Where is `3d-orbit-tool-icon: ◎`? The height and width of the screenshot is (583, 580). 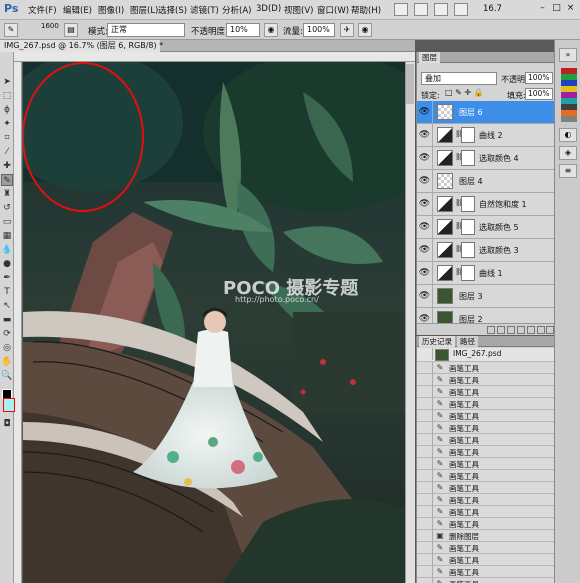 3d-orbit-tool-icon: ◎ is located at coordinates (7, 348).